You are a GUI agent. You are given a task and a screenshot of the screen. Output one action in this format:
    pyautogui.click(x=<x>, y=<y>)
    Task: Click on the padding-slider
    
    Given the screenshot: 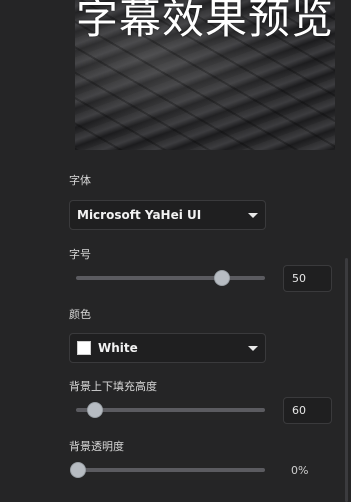 What is the action you would take?
    pyautogui.click(x=170, y=410)
    